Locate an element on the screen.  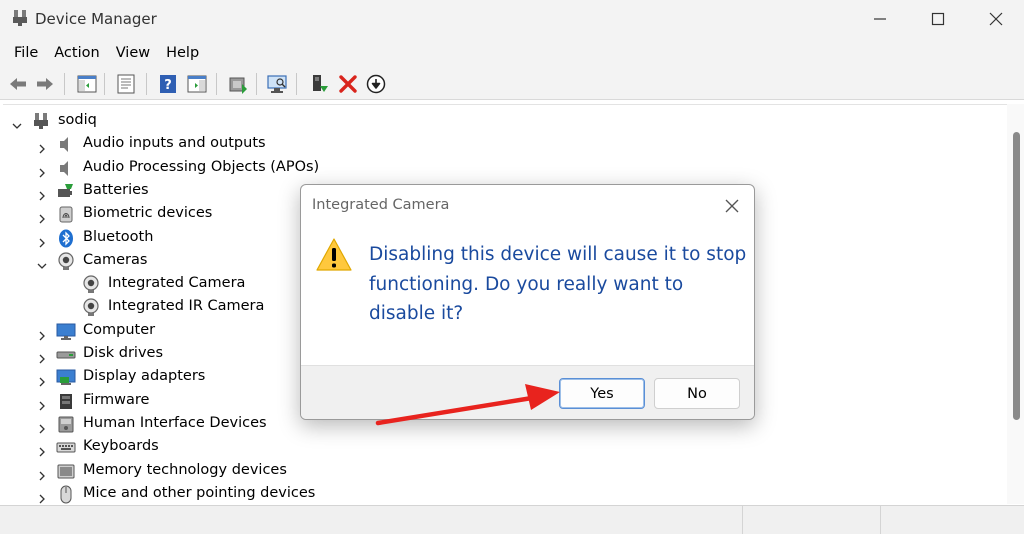
computer-root-icon is located at coordinates (41, 121).